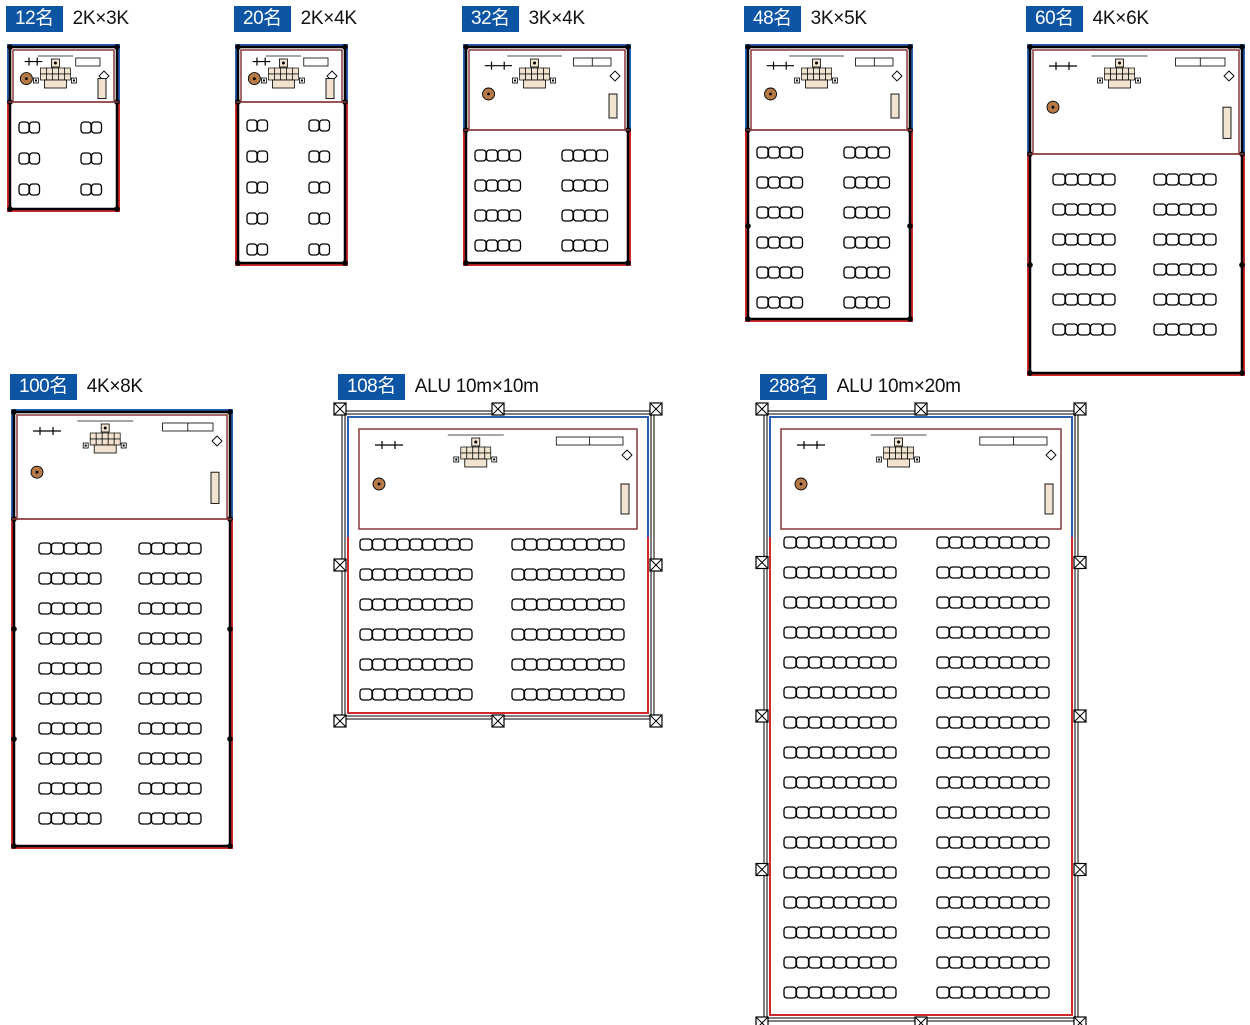 This screenshot has height=1025, width=1250. What do you see at coordinates (556, 18) in the screenshot?
I see `tent-size-label: 3K×4K` at bounding box center [556, 18].